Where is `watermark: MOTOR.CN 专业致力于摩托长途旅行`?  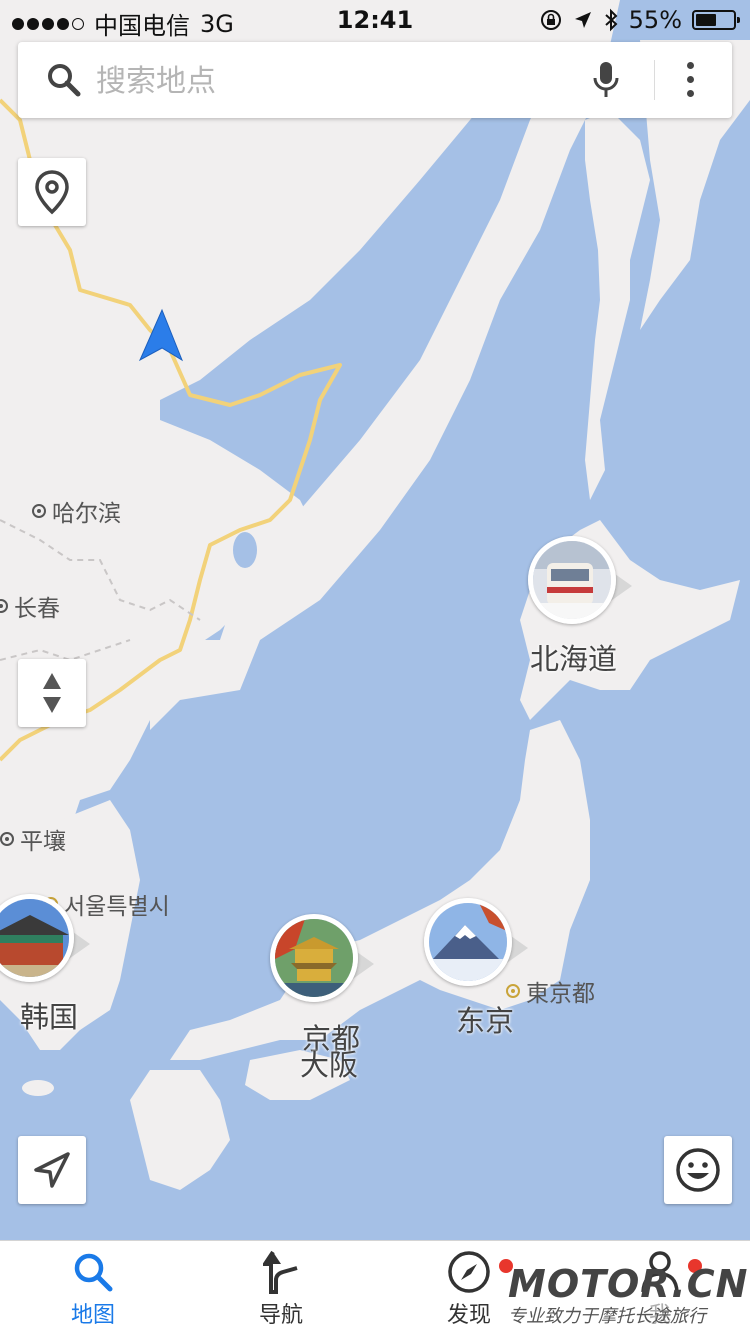 watermark: MOTOR.CN 专业致力于摩托长途旅行 is located at coordinates (629, 1298).